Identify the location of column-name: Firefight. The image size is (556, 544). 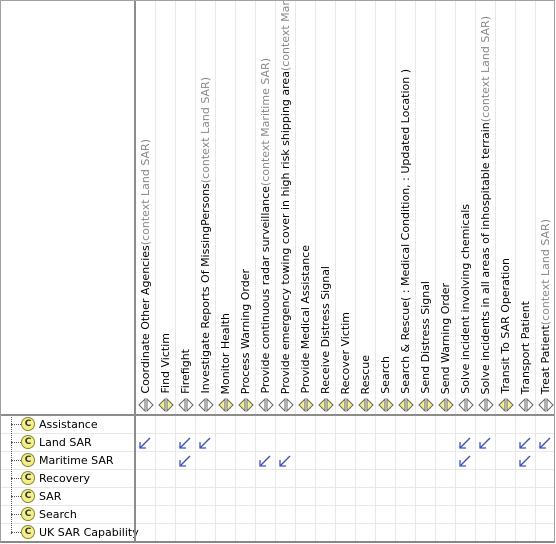
(185, 371).